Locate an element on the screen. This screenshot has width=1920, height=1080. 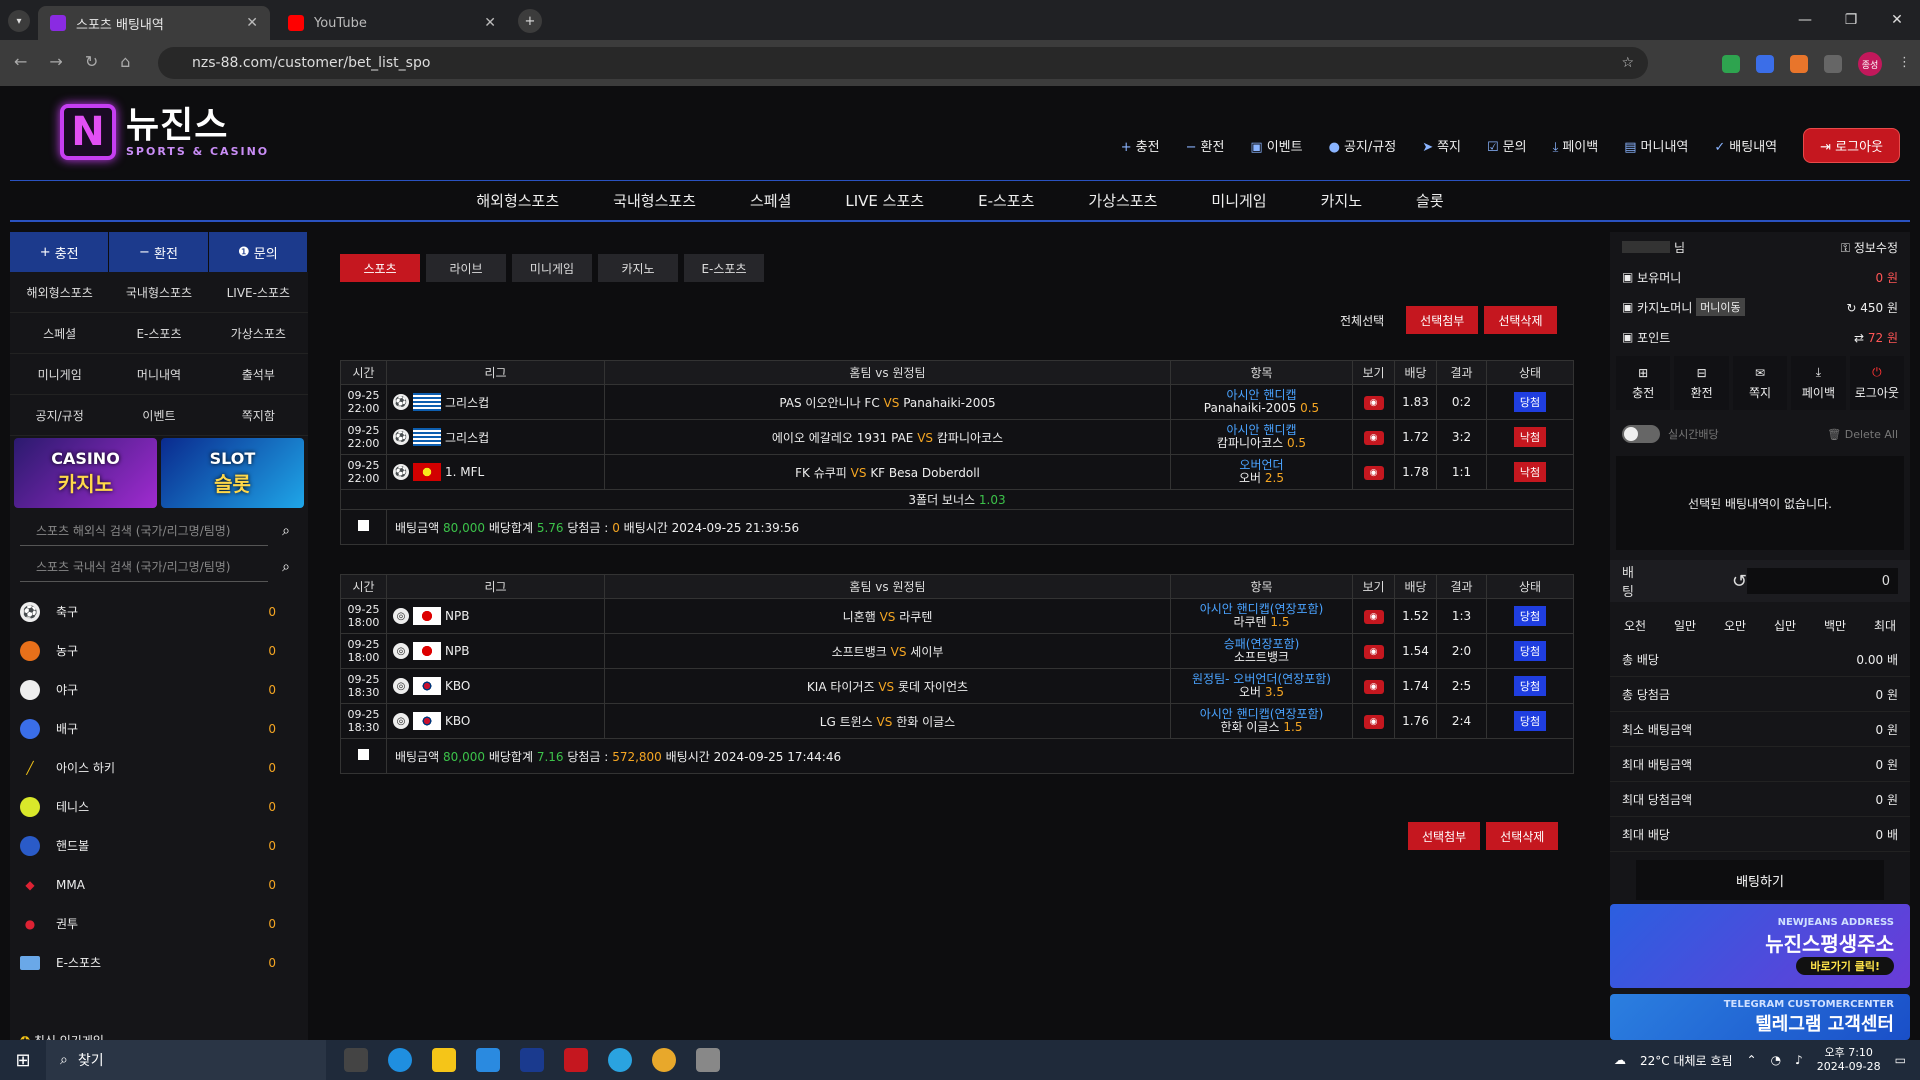
new-tab-button: + is located at coordinates (530, 21).